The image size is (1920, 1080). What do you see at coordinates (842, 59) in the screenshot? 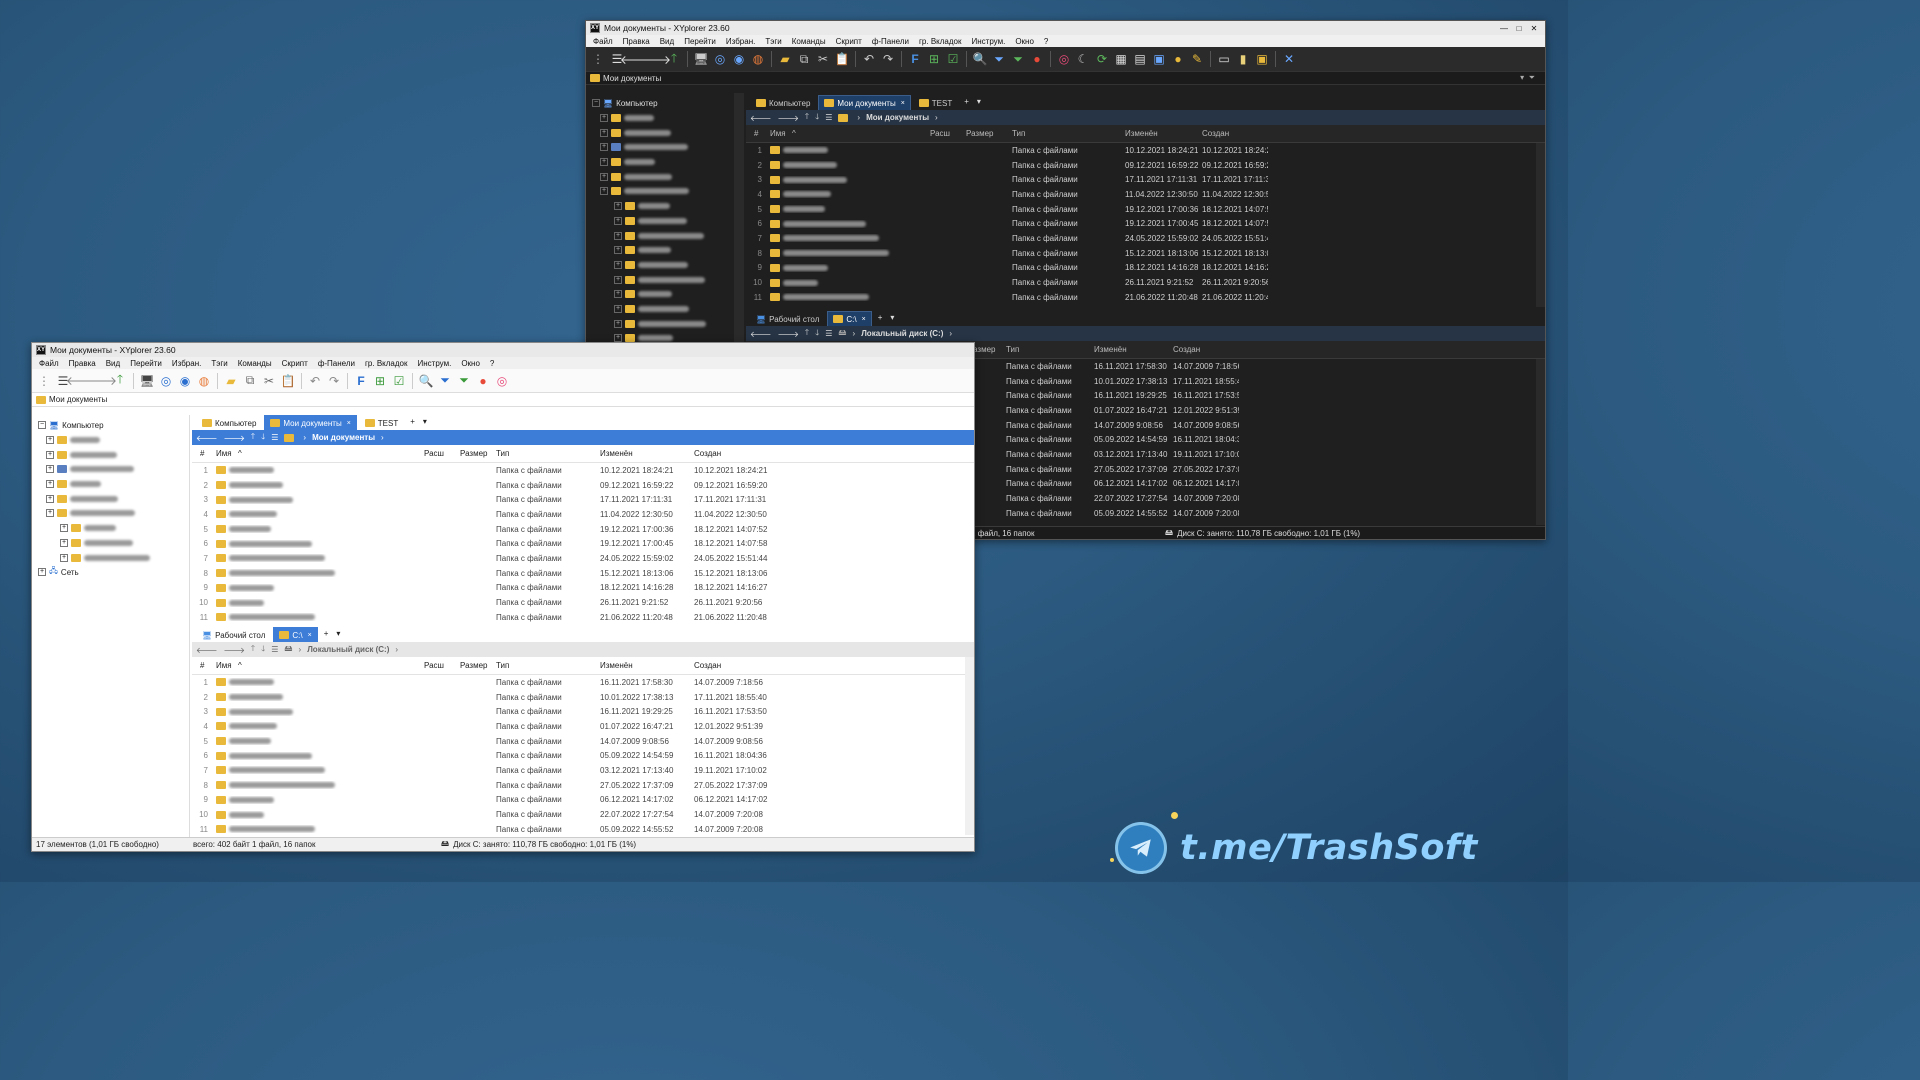
I see `paste-icon: 📋` at bounding box center [842, 59].